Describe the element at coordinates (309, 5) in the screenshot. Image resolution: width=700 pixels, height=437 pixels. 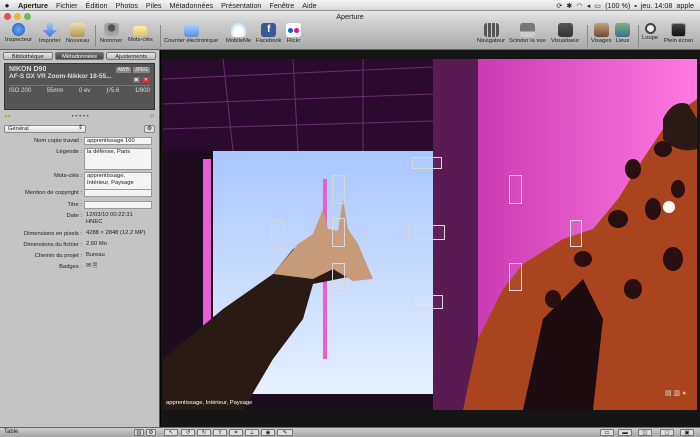
I see `menu-aide: Aide` at that location.